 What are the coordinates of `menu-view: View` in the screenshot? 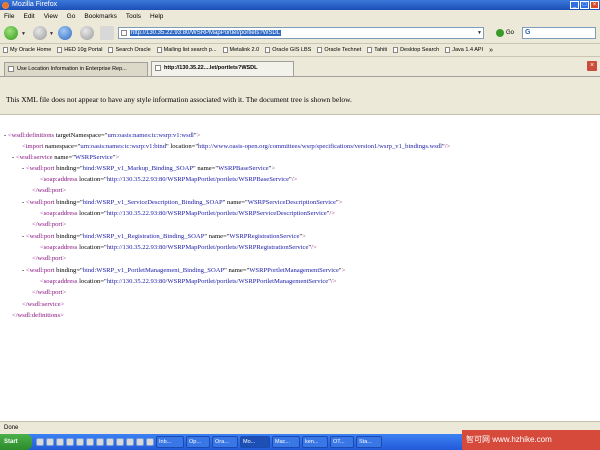 It's located at (51, 16).